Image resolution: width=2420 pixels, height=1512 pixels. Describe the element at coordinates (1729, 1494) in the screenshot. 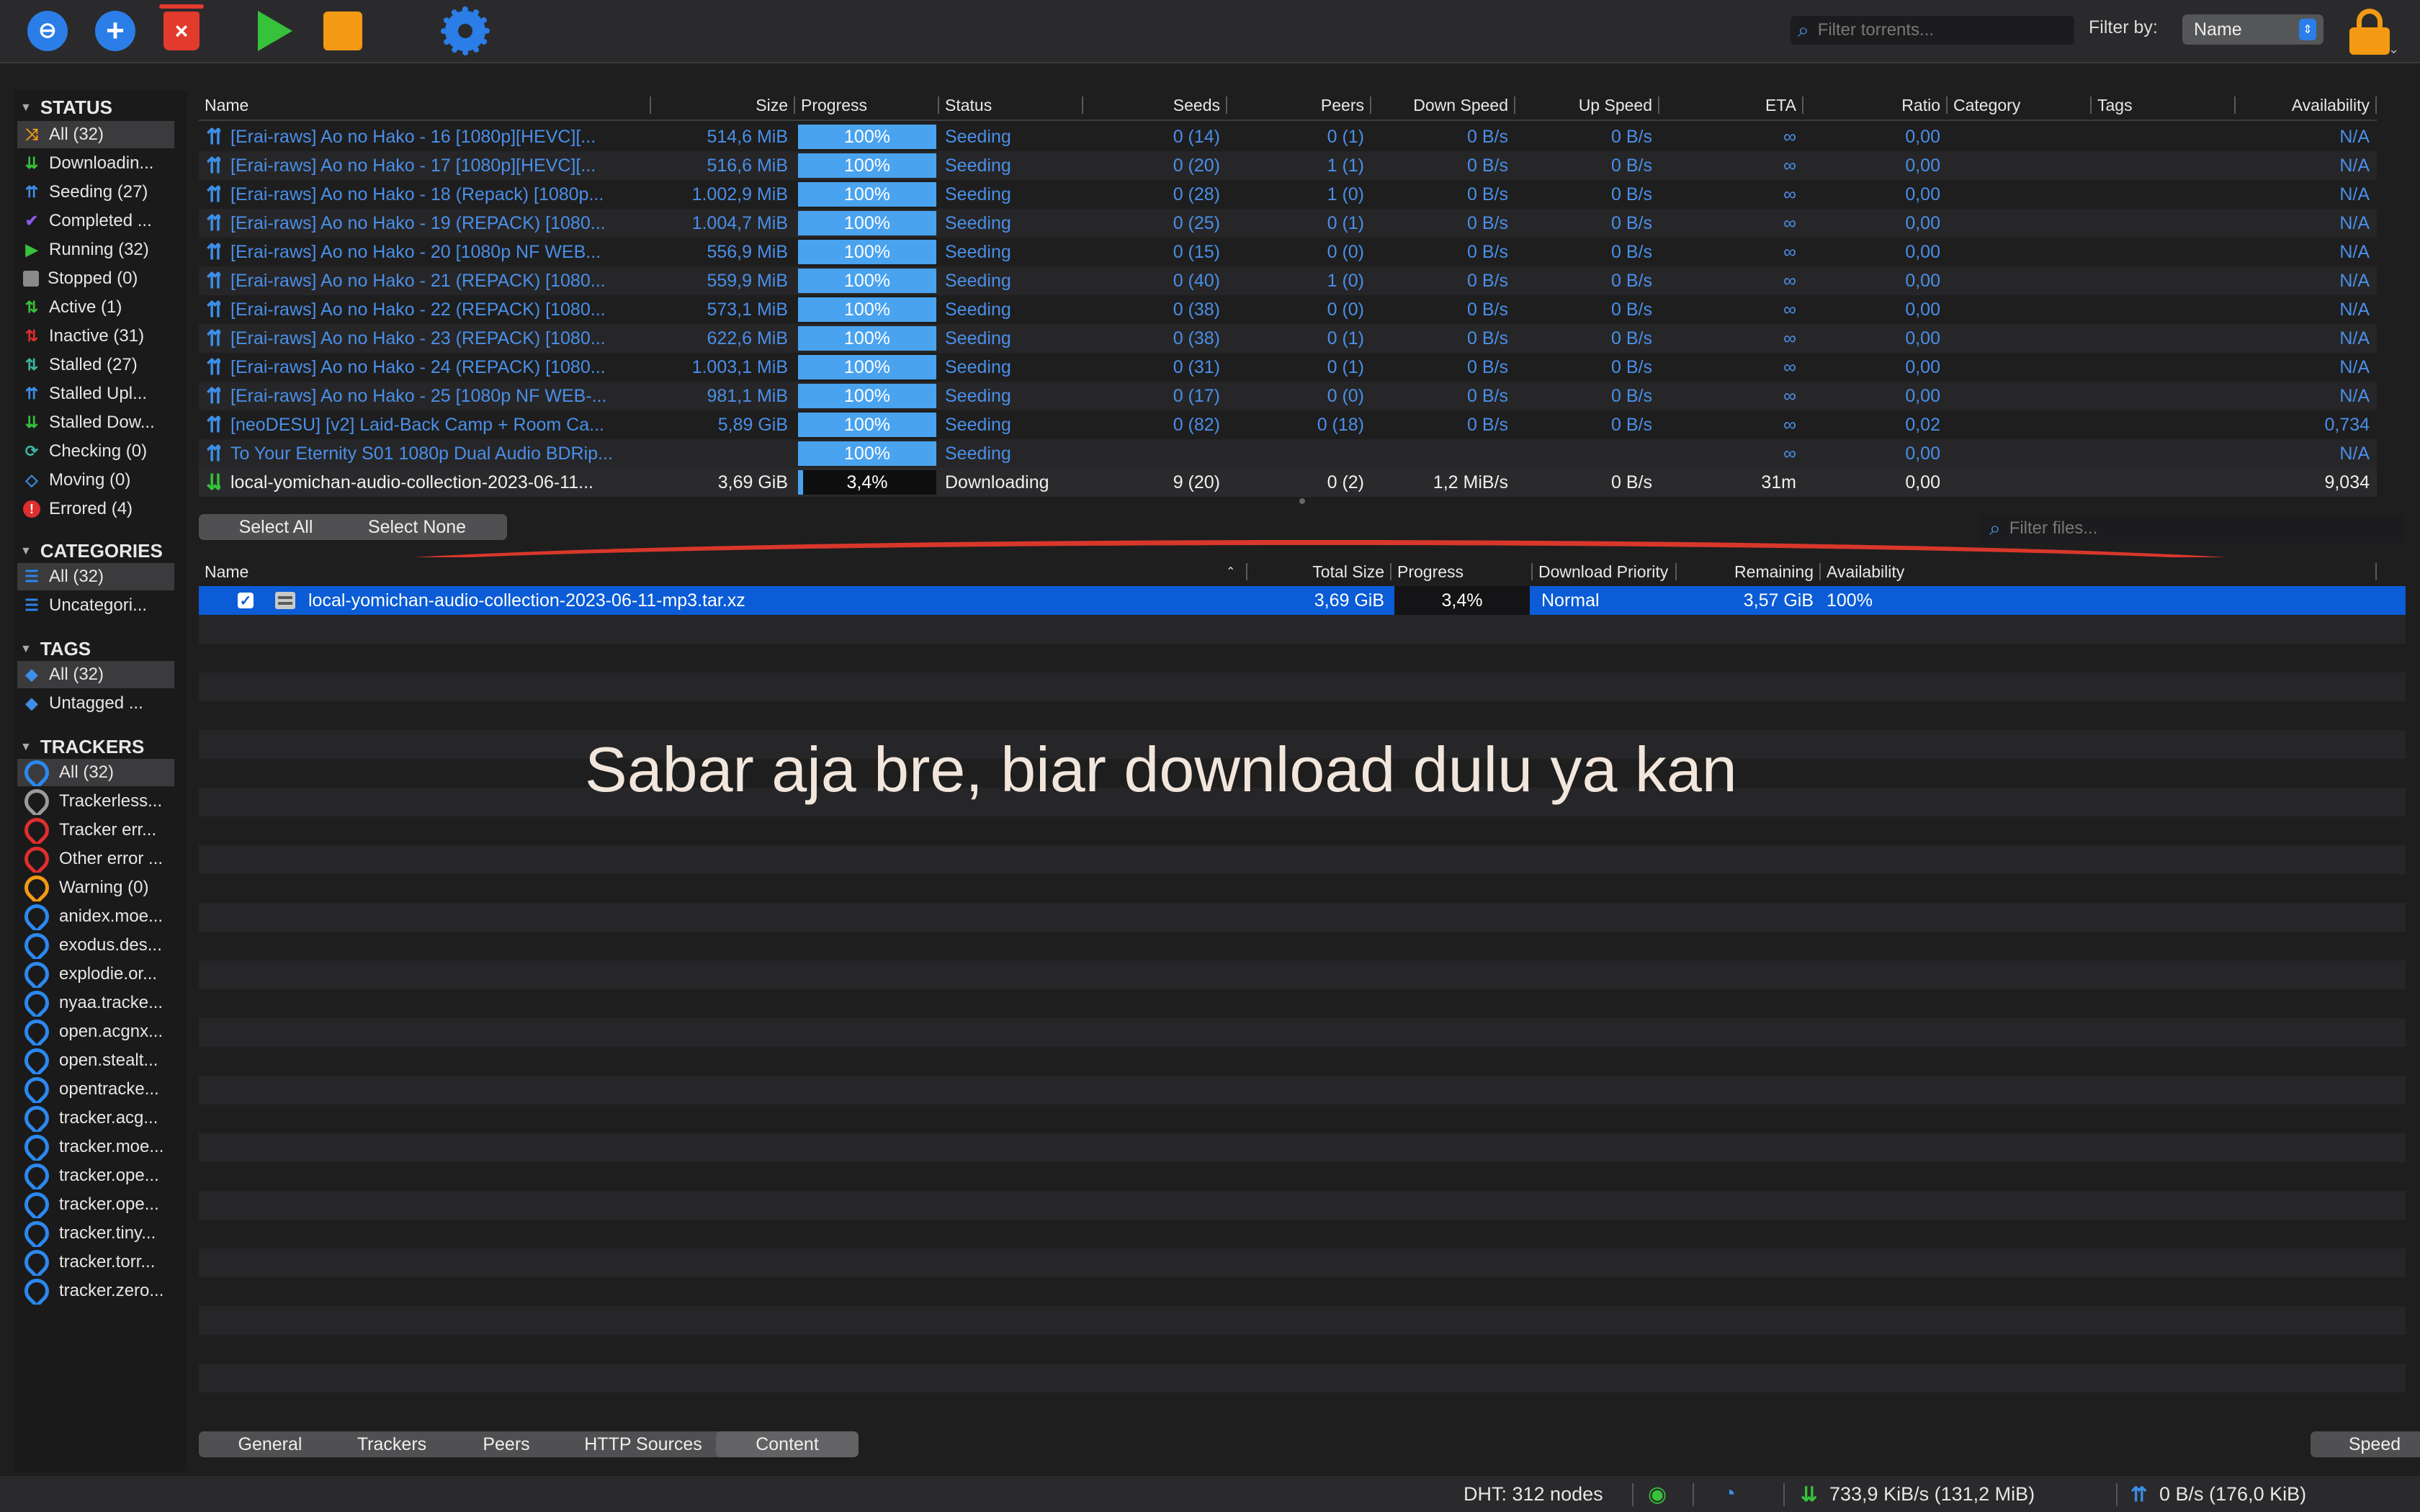

I see `alt-speed-icon: ◔` at that location.